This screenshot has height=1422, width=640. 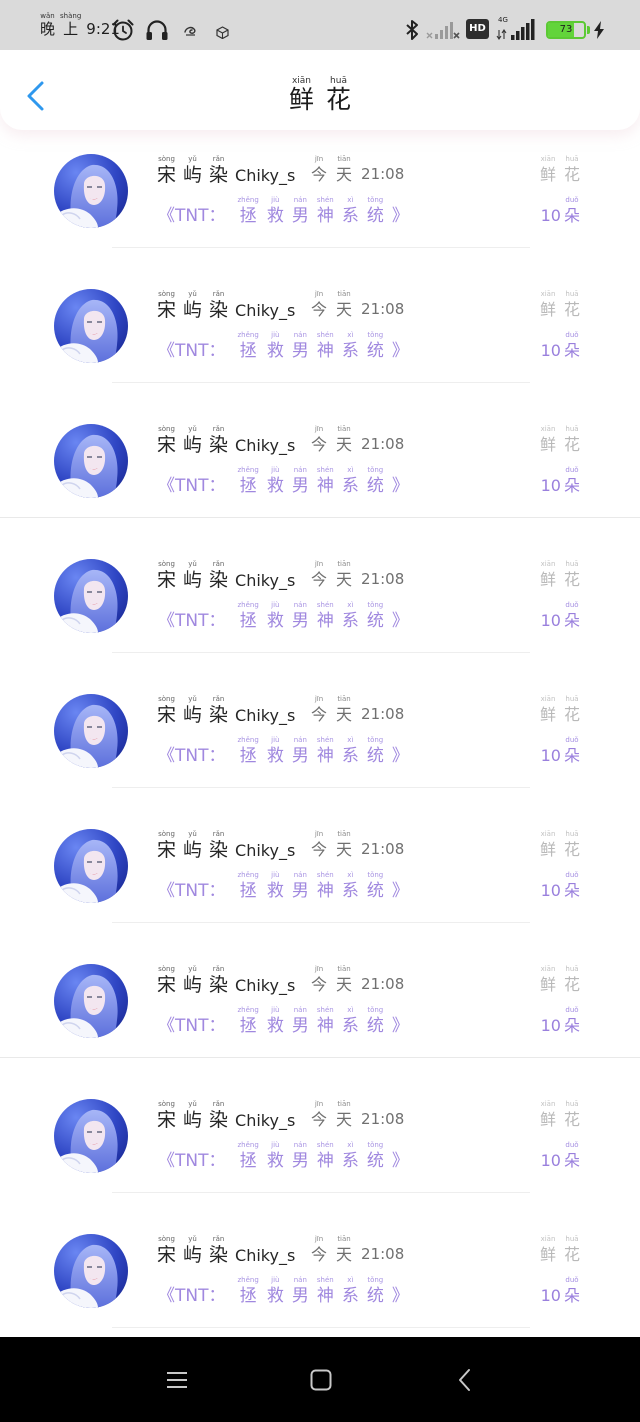 I want to click on pinyin-annotation: jīn, so click(x=319, y=834).